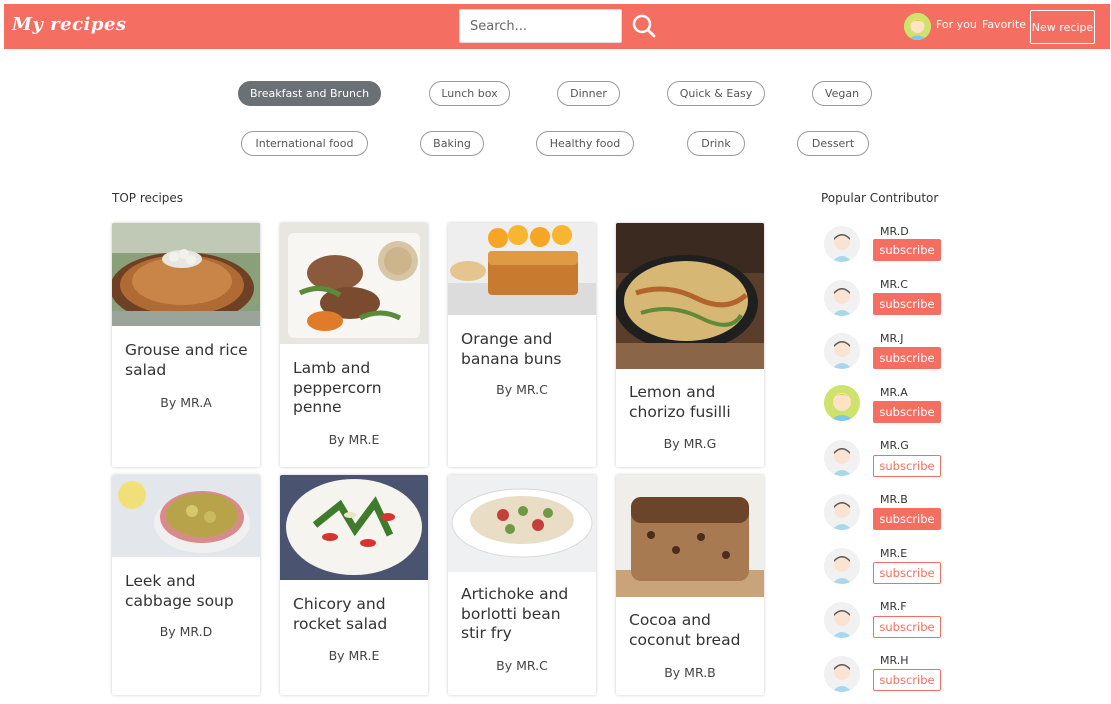  What do you see at coordinates (588, 93) in the screenshot?
I see `category-dinner: Dinner` at bounding box center [588, 93].